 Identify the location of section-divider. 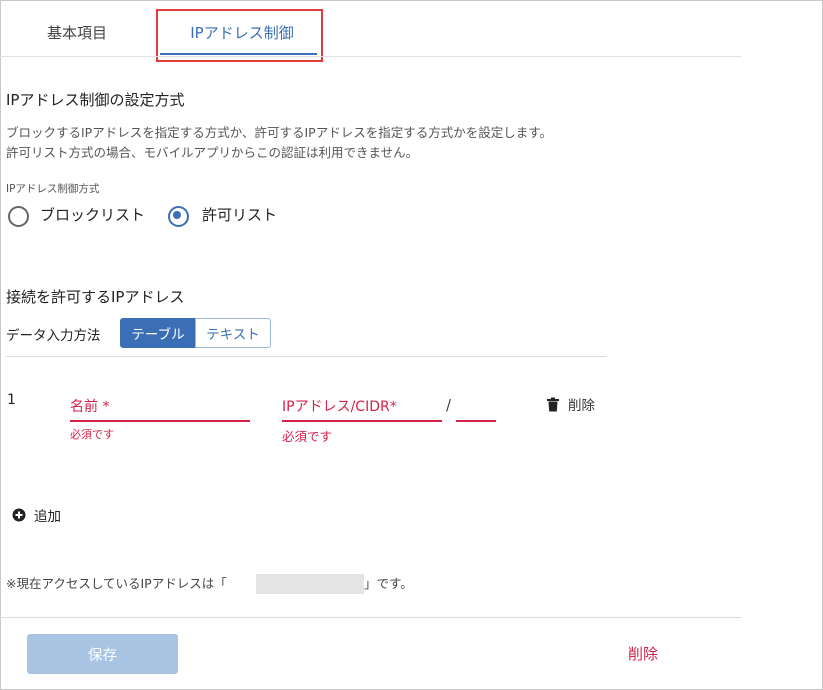
(306, 356).